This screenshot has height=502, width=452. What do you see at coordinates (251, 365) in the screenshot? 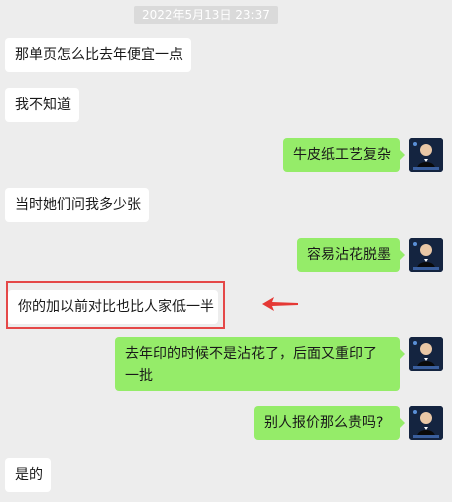
I see `message-text: 去年印的时候不是沾花了，后面又重印了一批` at bounding box center [251, 365].